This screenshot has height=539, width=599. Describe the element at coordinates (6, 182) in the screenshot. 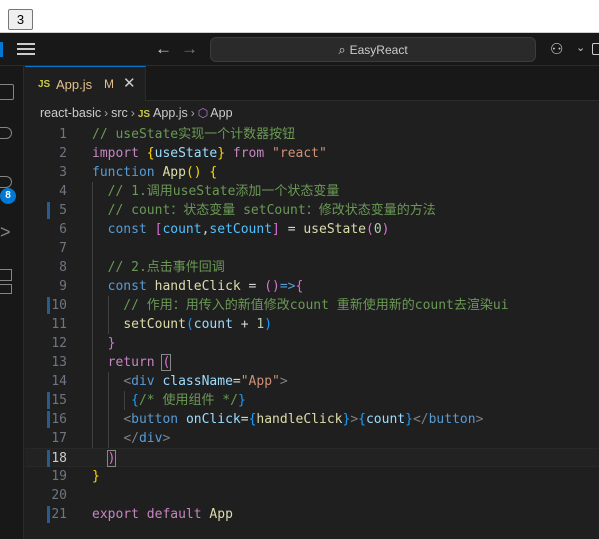

I see `source-control-icon` at that location.